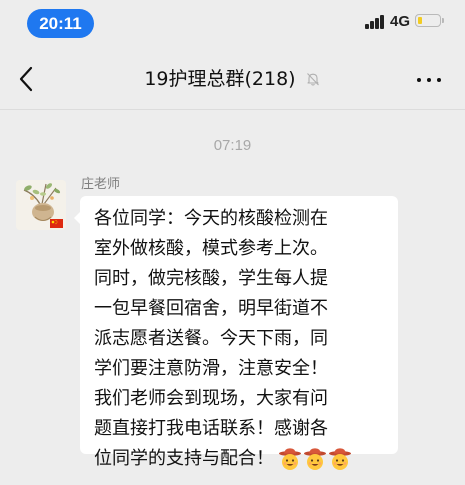 This screenshot has height=485, width=465. What do you see at coordinates (211, 428) in the screenshot?
I see `message-line: 题直接打我电话联系！感谢各` at bounding box center [211, 428].